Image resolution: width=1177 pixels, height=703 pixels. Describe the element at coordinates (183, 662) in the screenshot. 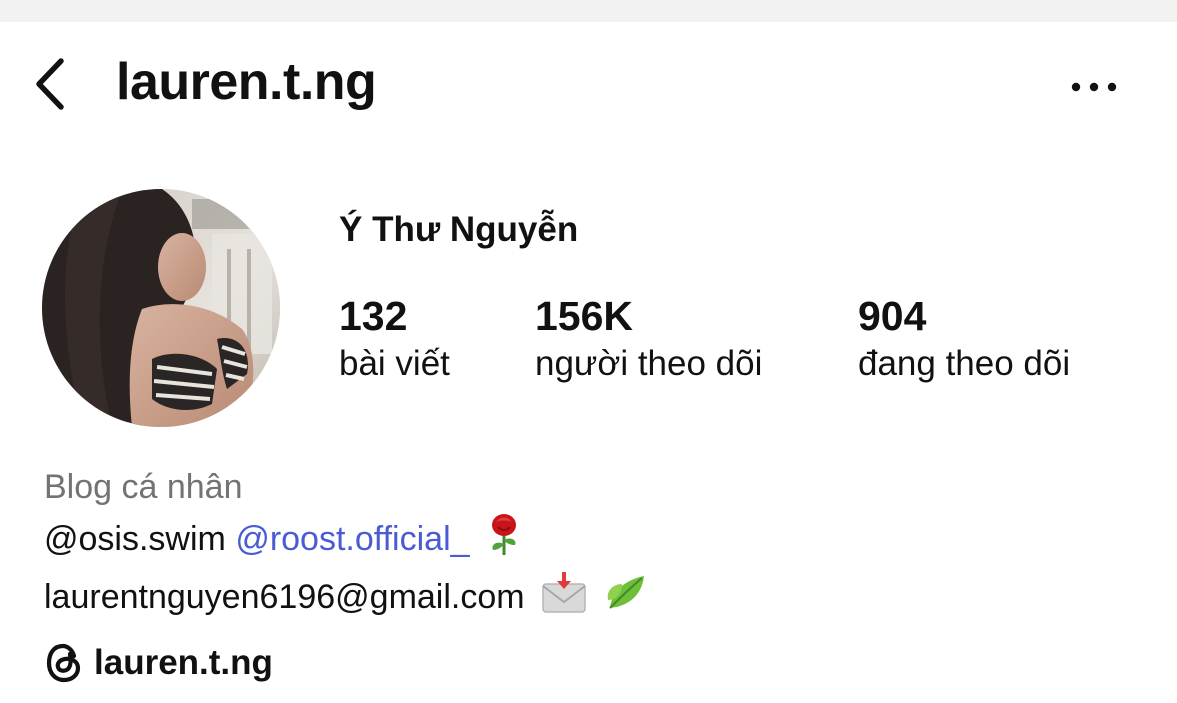

I see `threads-handle: lauren.t.ng` at that location.